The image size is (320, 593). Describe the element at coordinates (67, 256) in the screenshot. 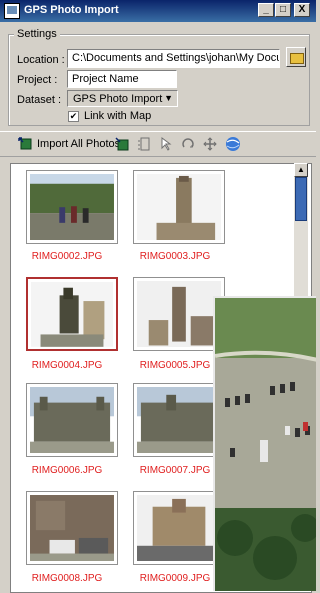

I see `photo-caption: RIMG0002.JPG` at that location.